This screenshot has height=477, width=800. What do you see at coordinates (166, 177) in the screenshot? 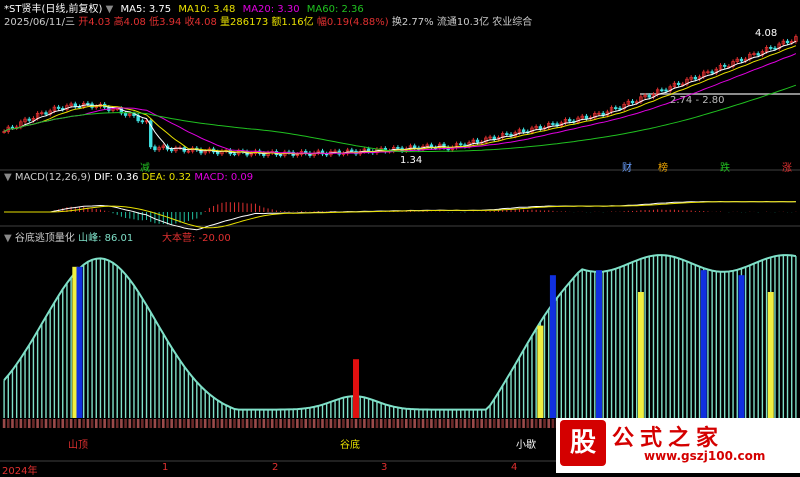
I see `macd-dea: DEA: 0.32` at bounding box center [166, 177].